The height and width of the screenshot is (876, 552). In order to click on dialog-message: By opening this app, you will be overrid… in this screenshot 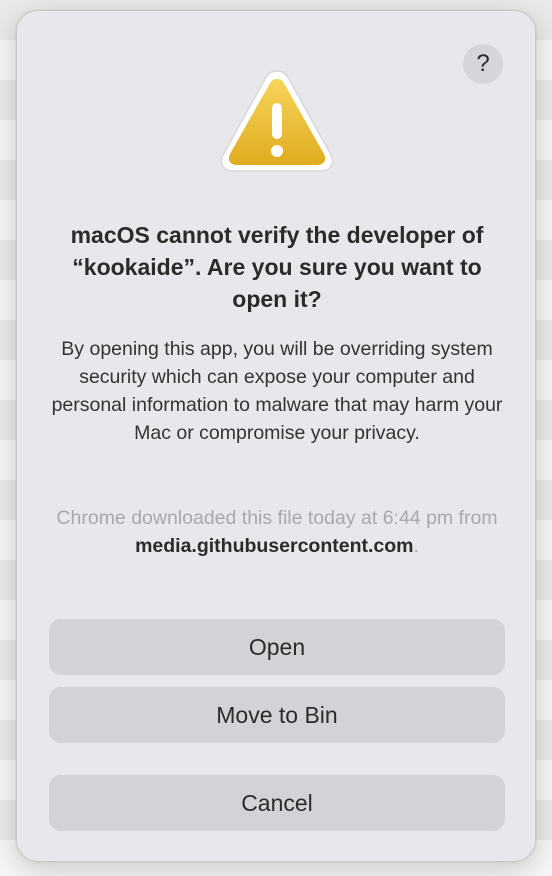, I will do `click(277, 391)`.